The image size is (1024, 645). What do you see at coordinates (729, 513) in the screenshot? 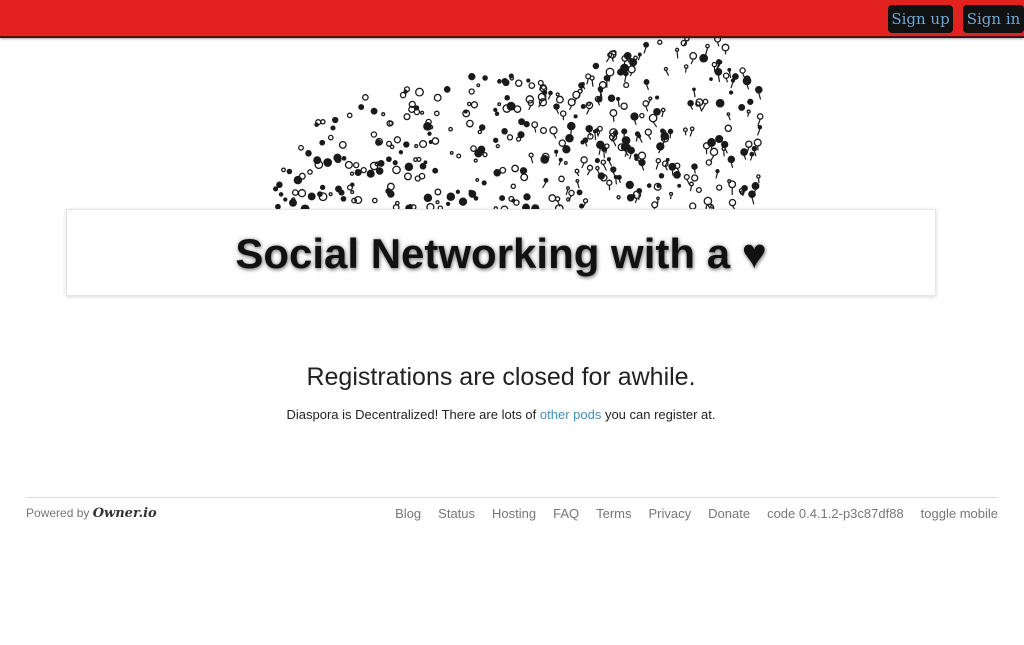
I see `footer-link-donate: Donate` at bounding box center [729, 513].